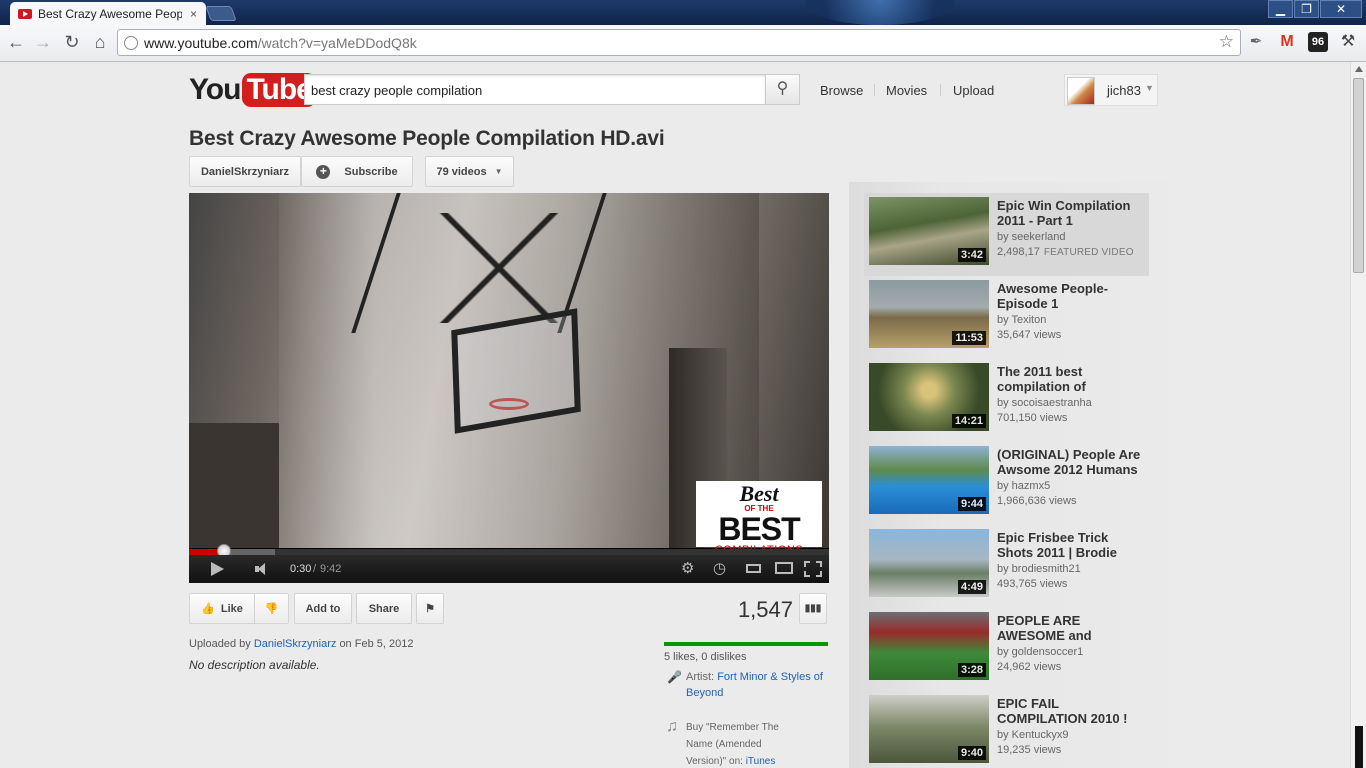  Describe the element at coordinates (782, 89) in the screenshot. I see `search-button: ⚲` at that location.